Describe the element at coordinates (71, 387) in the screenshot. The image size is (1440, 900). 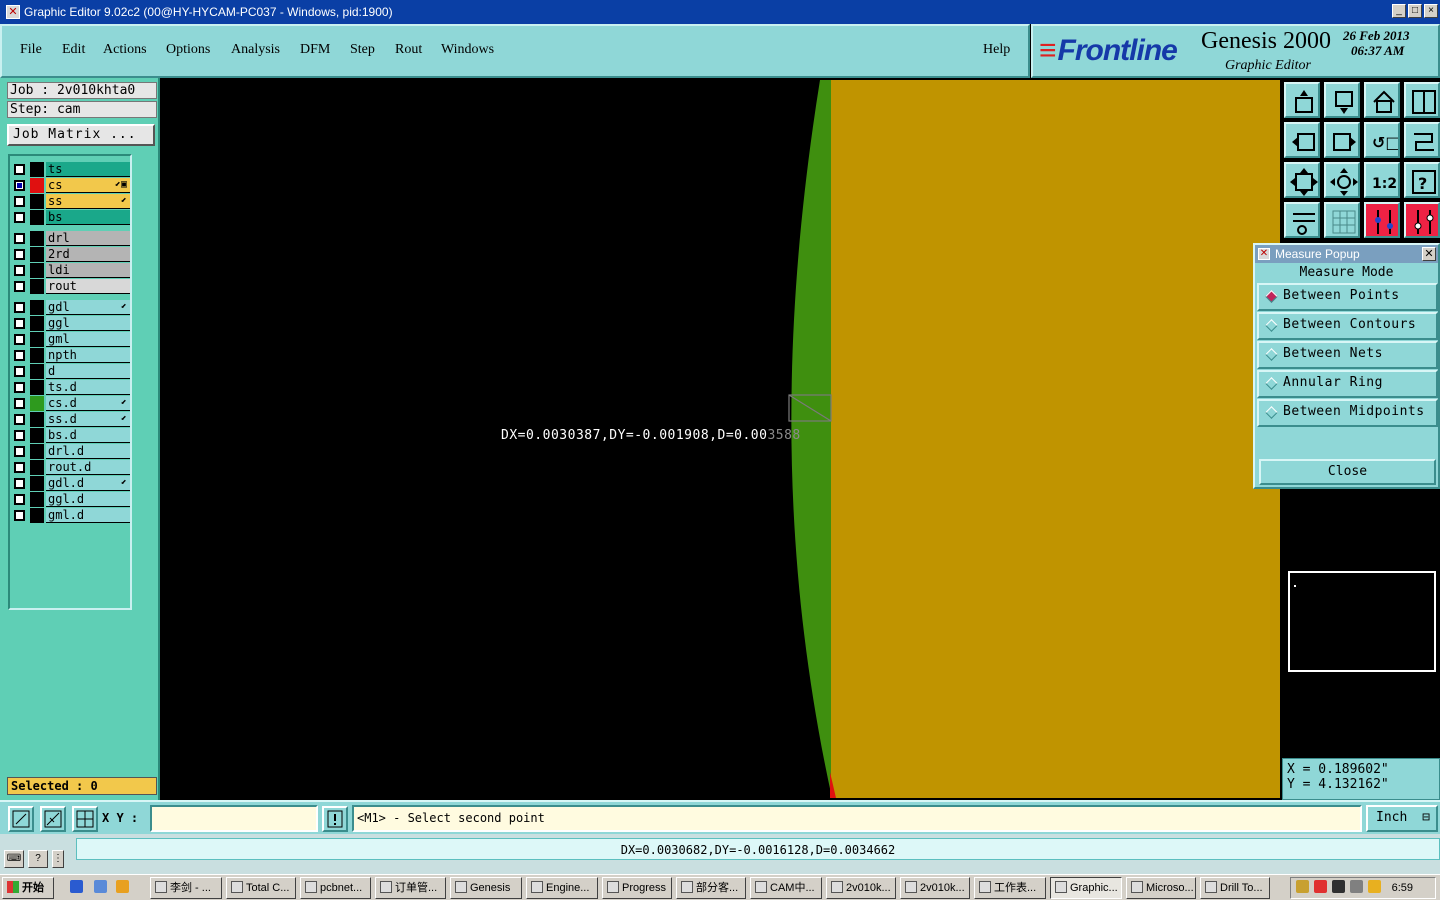
I see `layer-row-ts-d: ts.d` at that location.